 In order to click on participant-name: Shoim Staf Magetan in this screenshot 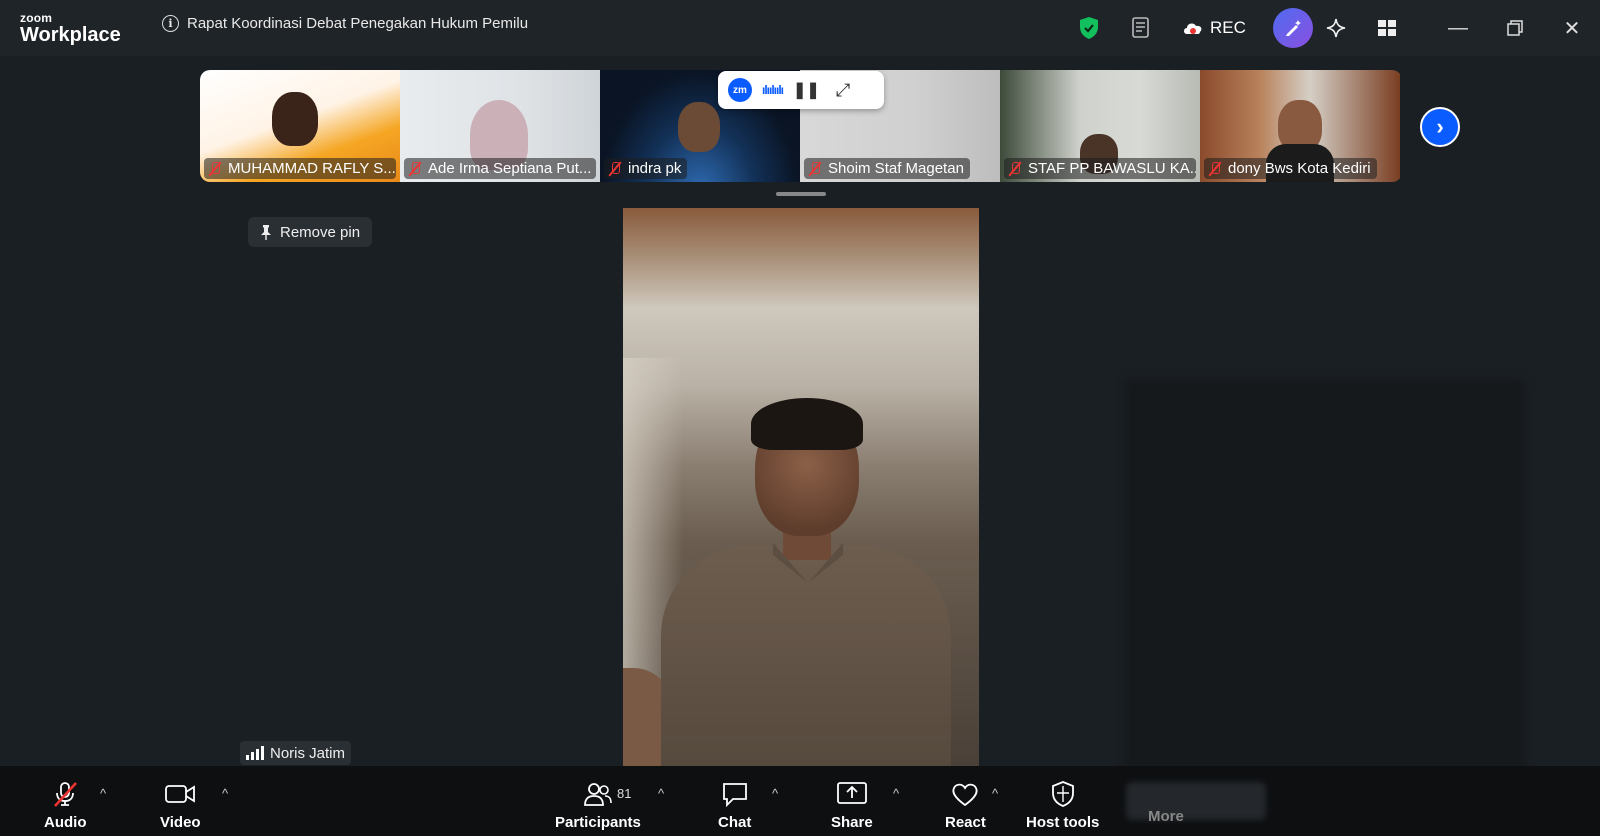, I will do `click(896, 168)`.